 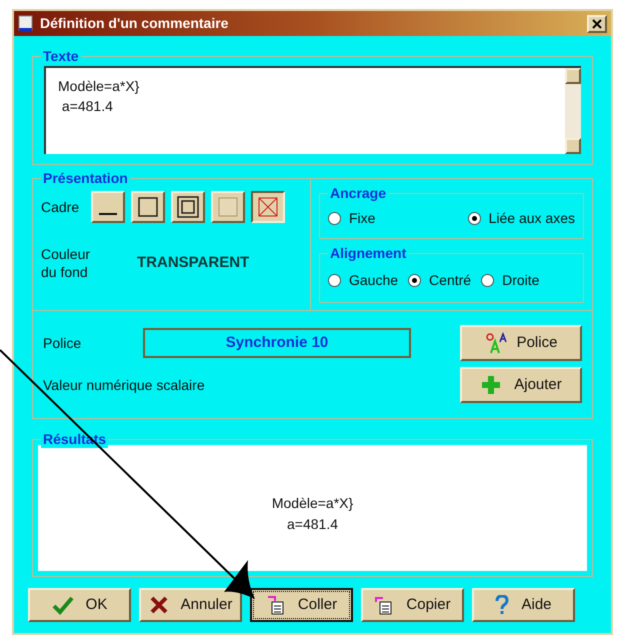 What do you see at coordinates (190, 605) in the screenshot?
I see `dialog-button: Annuler` at bounding box center [190, 605].